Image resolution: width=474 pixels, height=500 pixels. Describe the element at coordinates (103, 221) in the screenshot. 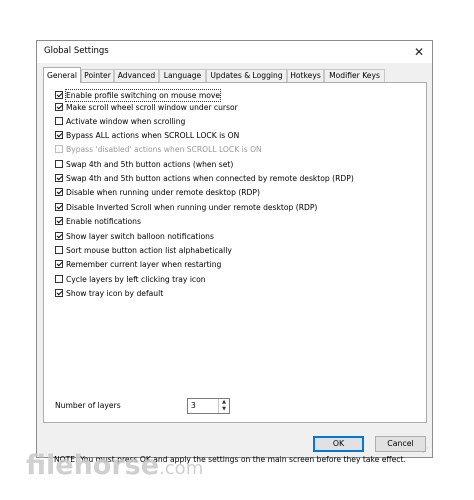

I see `option-label: Enable notifications` at that location.